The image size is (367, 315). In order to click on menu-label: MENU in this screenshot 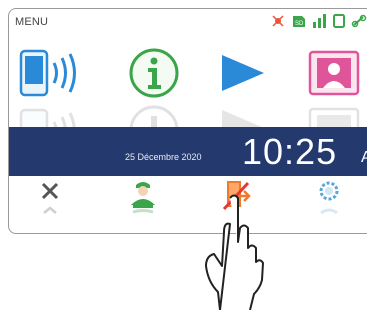, I will do `click(32, 22)`.